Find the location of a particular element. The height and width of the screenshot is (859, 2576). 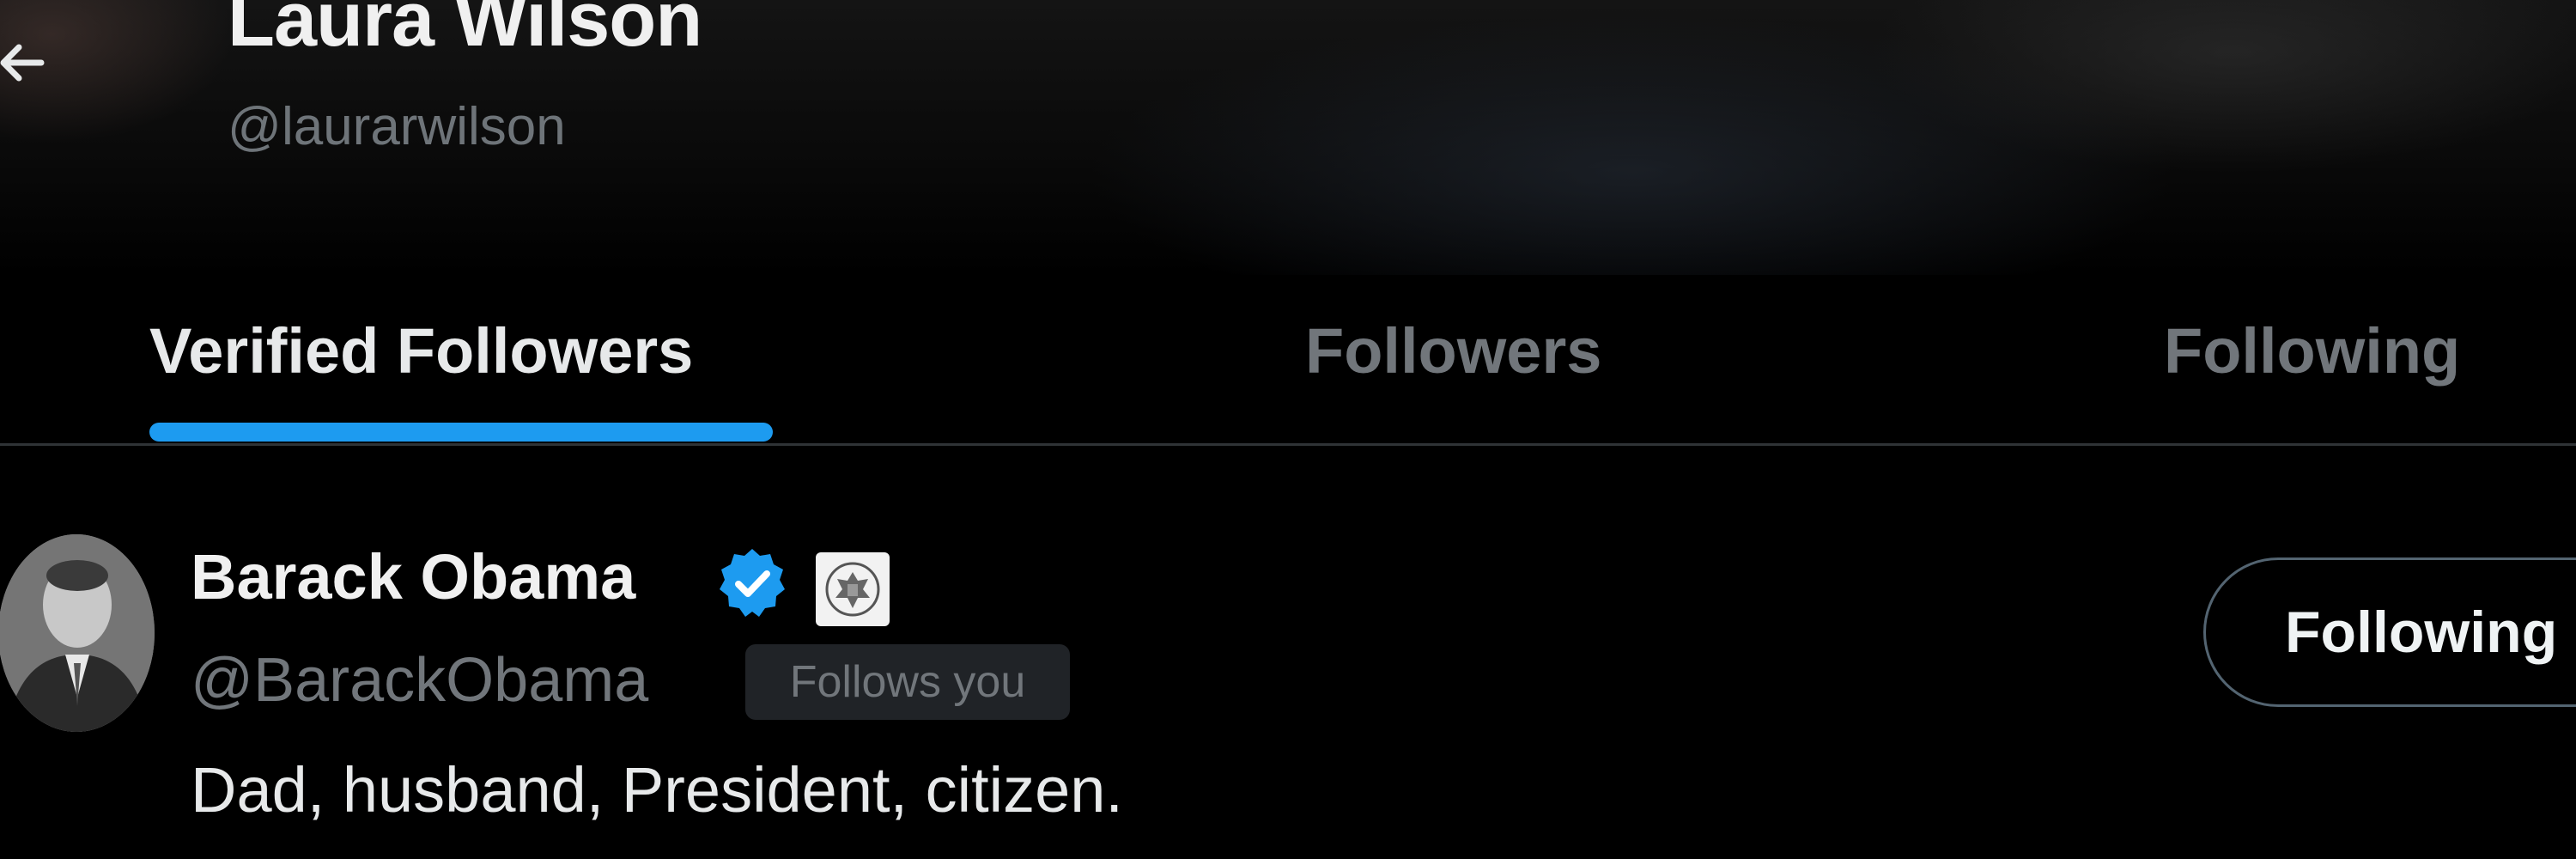

tab-label: Followers is located at coordinates (1453, 351).